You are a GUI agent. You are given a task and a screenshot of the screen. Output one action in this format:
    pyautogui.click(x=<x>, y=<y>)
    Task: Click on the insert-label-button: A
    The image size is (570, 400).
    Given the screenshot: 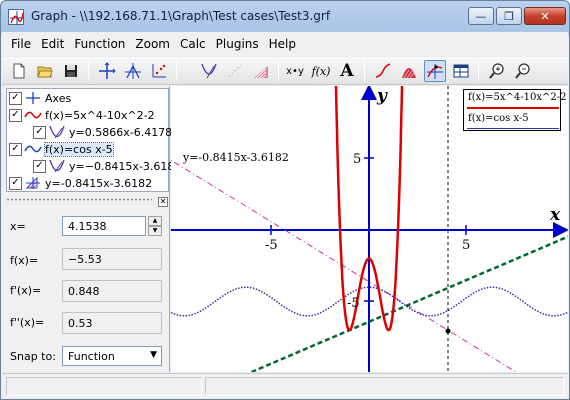 What is the action you would take?
    pyautogui.click(x=347, y=71)
    